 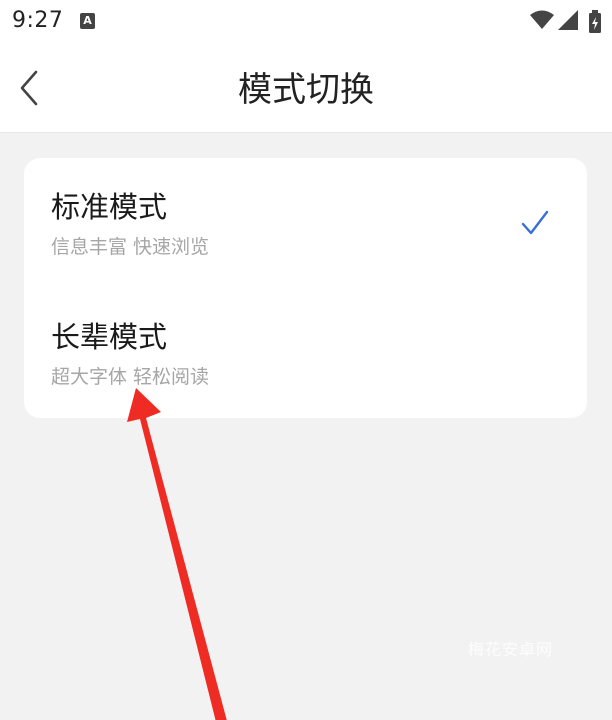 What do you see at coordinates (511, 649) in the screenshot?
I see `watermark: 梅花安卓网` at bounding box center [511, 649].